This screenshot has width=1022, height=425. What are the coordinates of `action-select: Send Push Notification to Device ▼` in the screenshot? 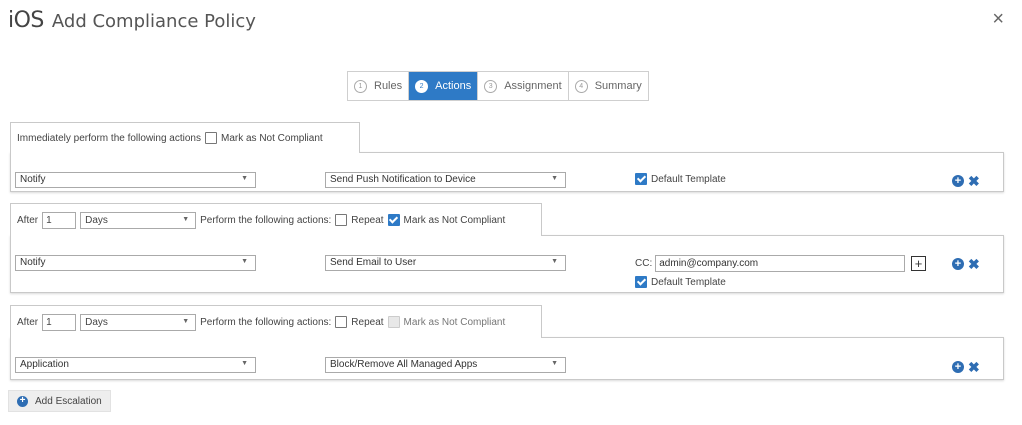 It's located at (445, 180).